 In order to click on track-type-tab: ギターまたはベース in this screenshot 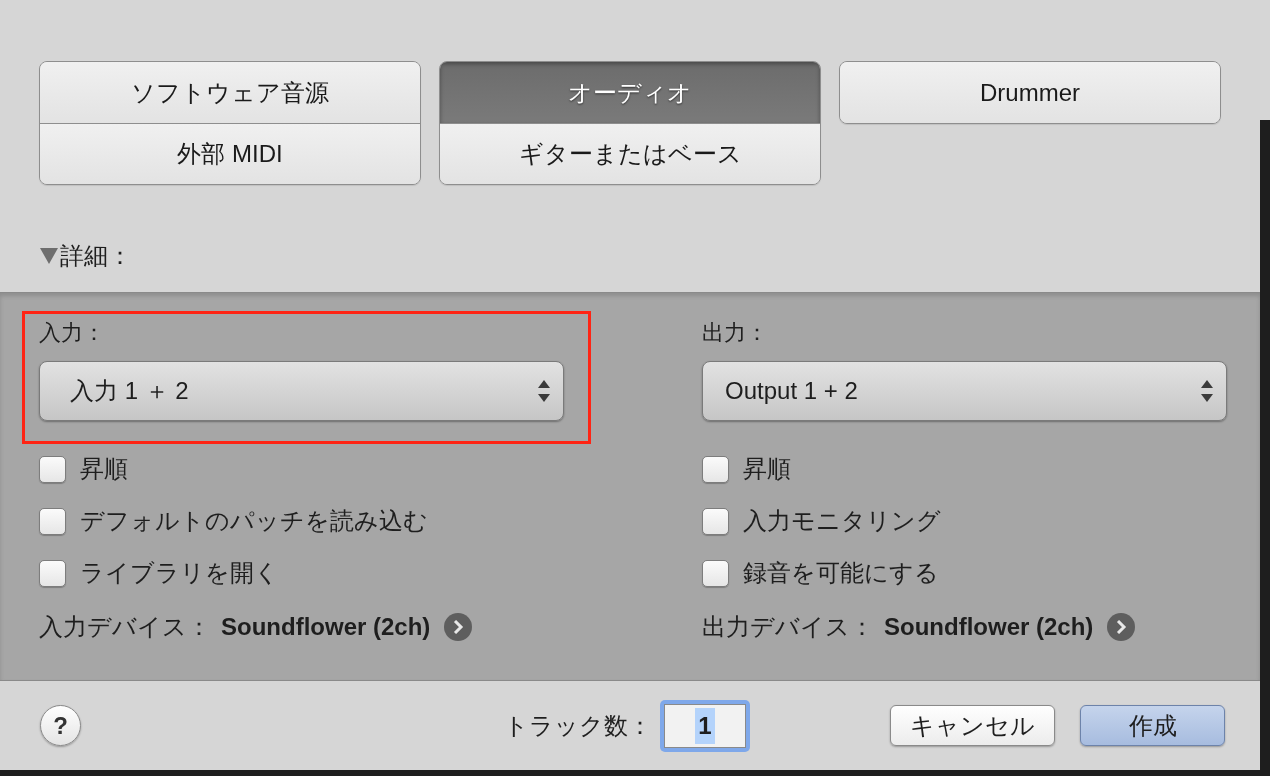, I will do `click(630, 153)`.